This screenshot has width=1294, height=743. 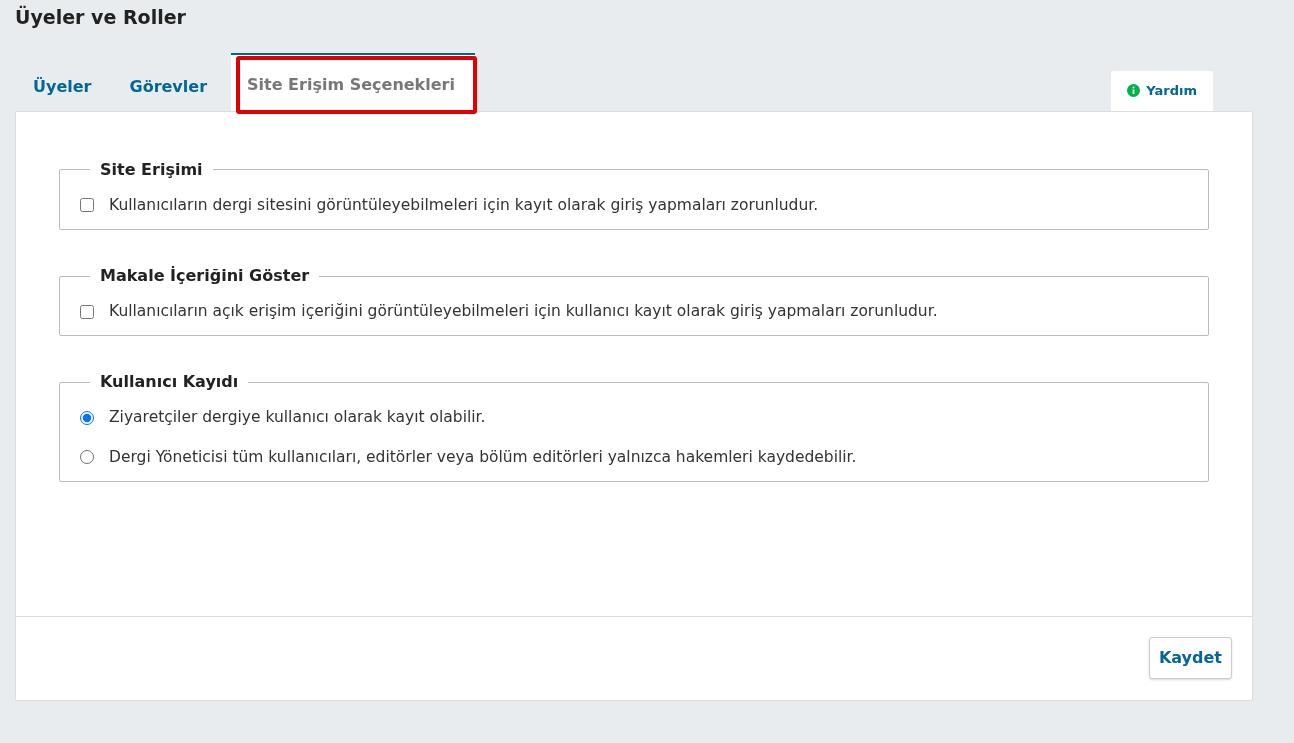 What do you see at coordinates (169, 382) in the screenshot?
I see `group-legend: Kullanıcı Kayıdı` at bounding box center [169, 382].